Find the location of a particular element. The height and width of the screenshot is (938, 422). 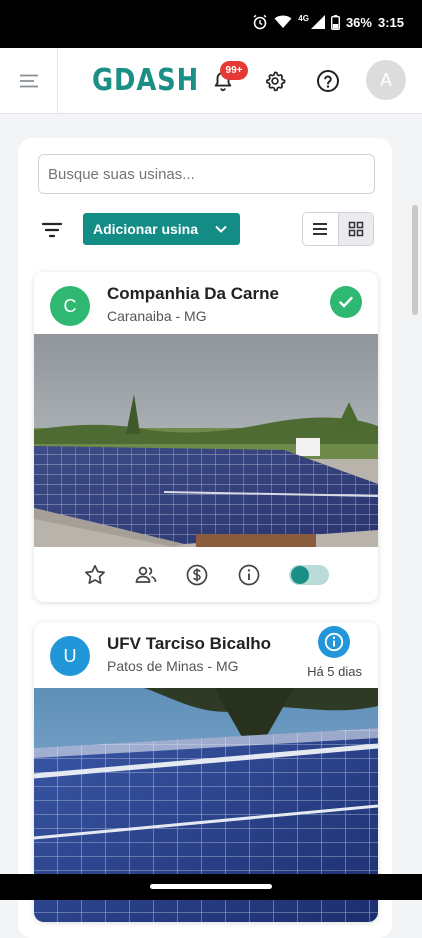

view-toggle is located at coordinates (338, 229).